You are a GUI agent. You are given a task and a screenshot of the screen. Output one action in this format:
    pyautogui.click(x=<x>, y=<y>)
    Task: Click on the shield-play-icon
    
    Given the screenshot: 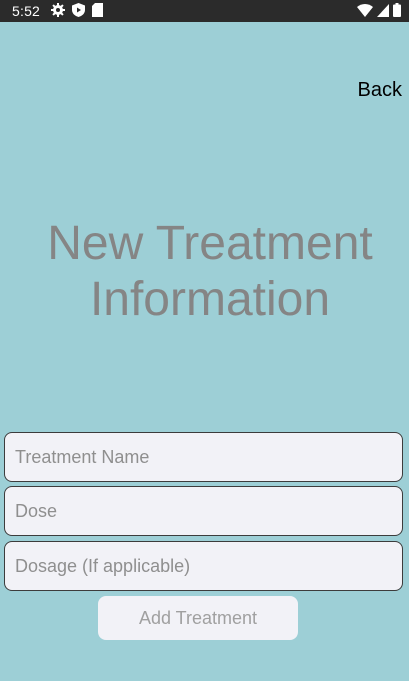 What is the action you would take?
    pyautogui.click(x=78, y=10)
    